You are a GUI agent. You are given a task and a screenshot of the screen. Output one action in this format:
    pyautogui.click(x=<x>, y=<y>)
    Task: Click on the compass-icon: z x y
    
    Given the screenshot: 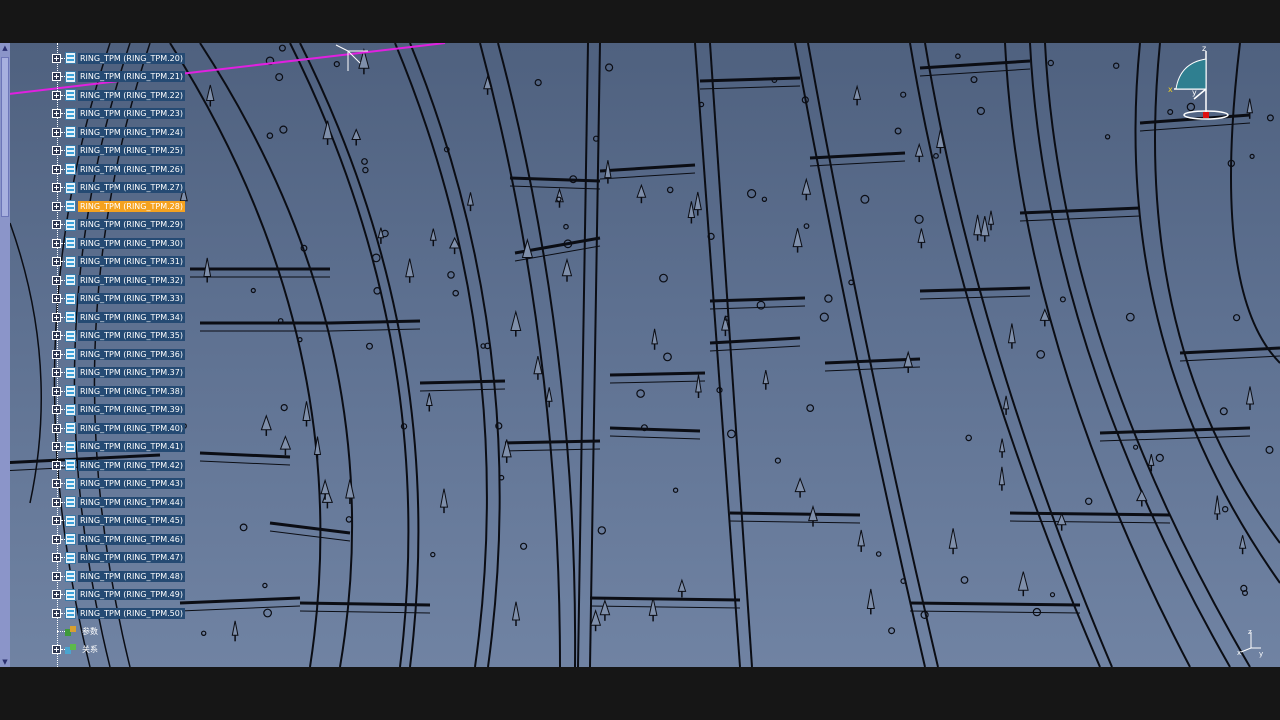 What is the action you would take?
    pyautogui.click(x=1195, y=85)
    